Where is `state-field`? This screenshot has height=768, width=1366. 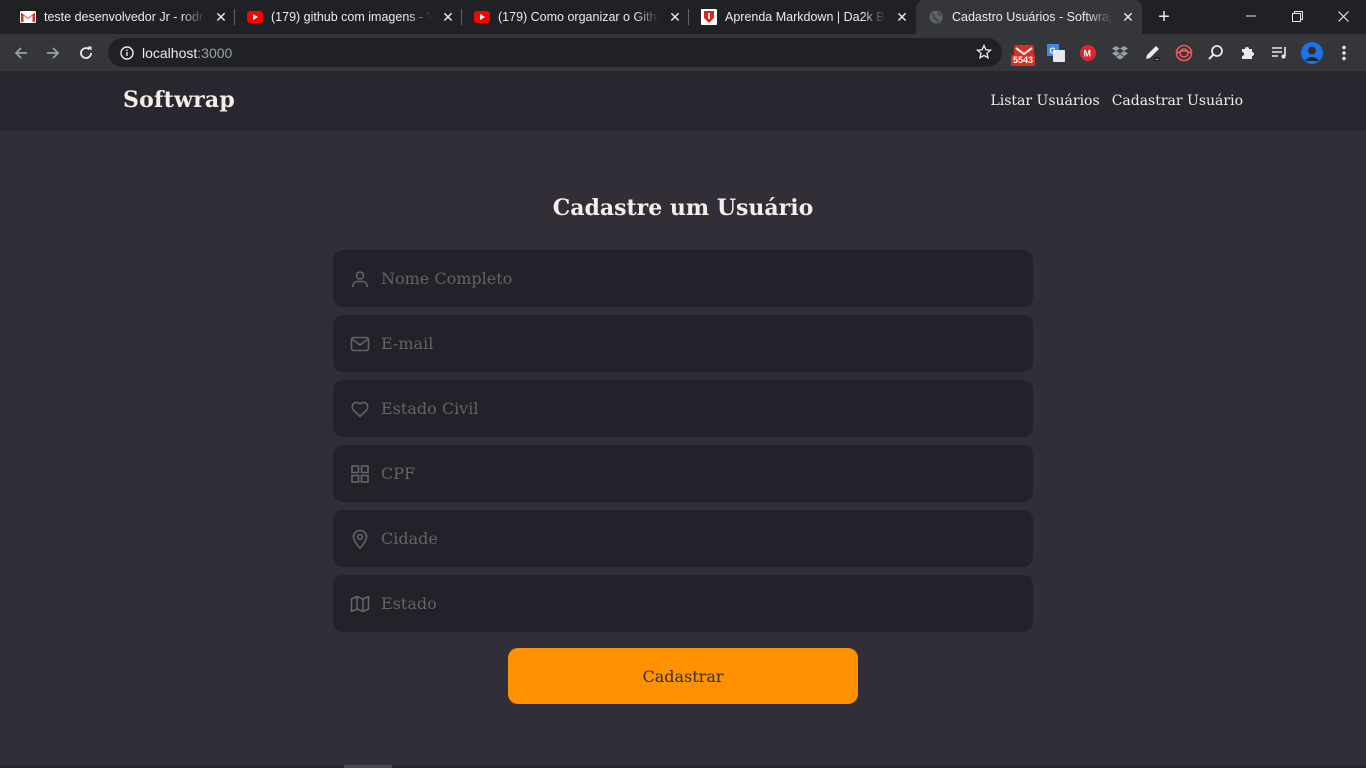
state-field is located at coordinates (683, 603).